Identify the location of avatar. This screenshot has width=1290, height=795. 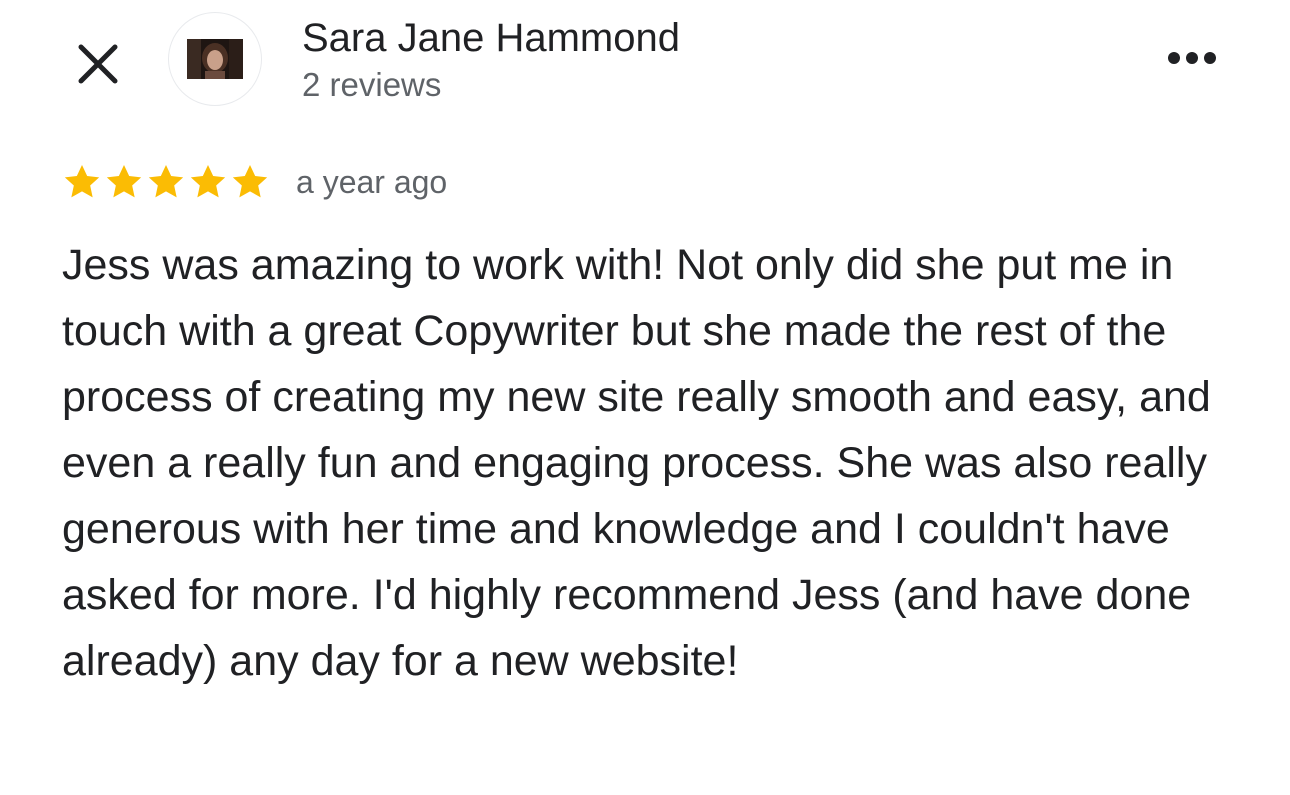
(215, 59).